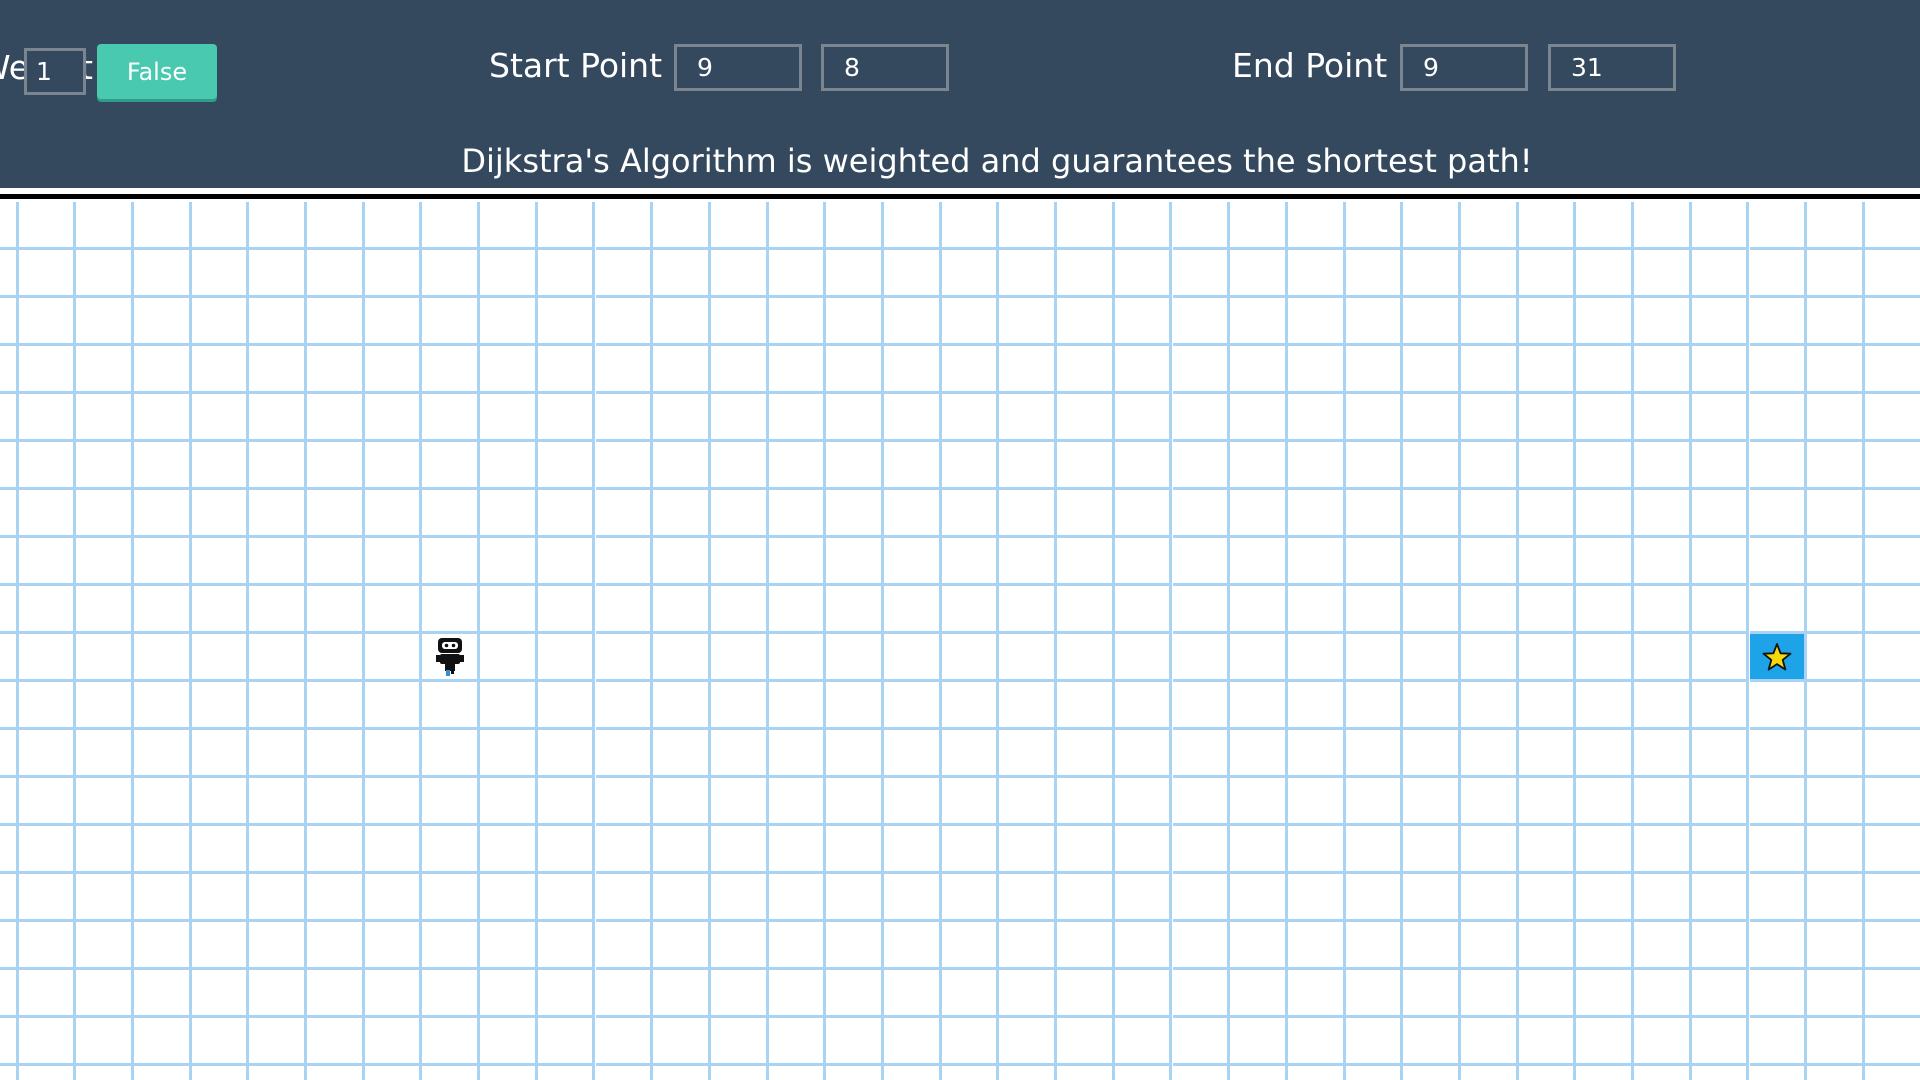 Image resolution: width=1920 pixels, height=1080 pixels. Describe the element at coordinates (1778, 658) in the screenshot. I see `end-node-cell` at that location.